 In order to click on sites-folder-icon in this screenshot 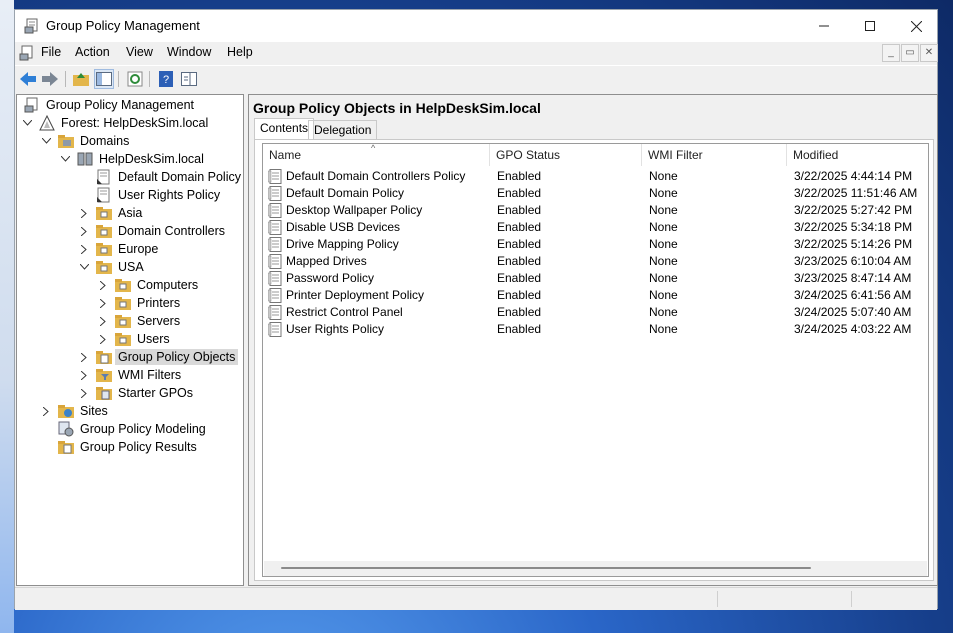, I will do `click(66, 411)`.